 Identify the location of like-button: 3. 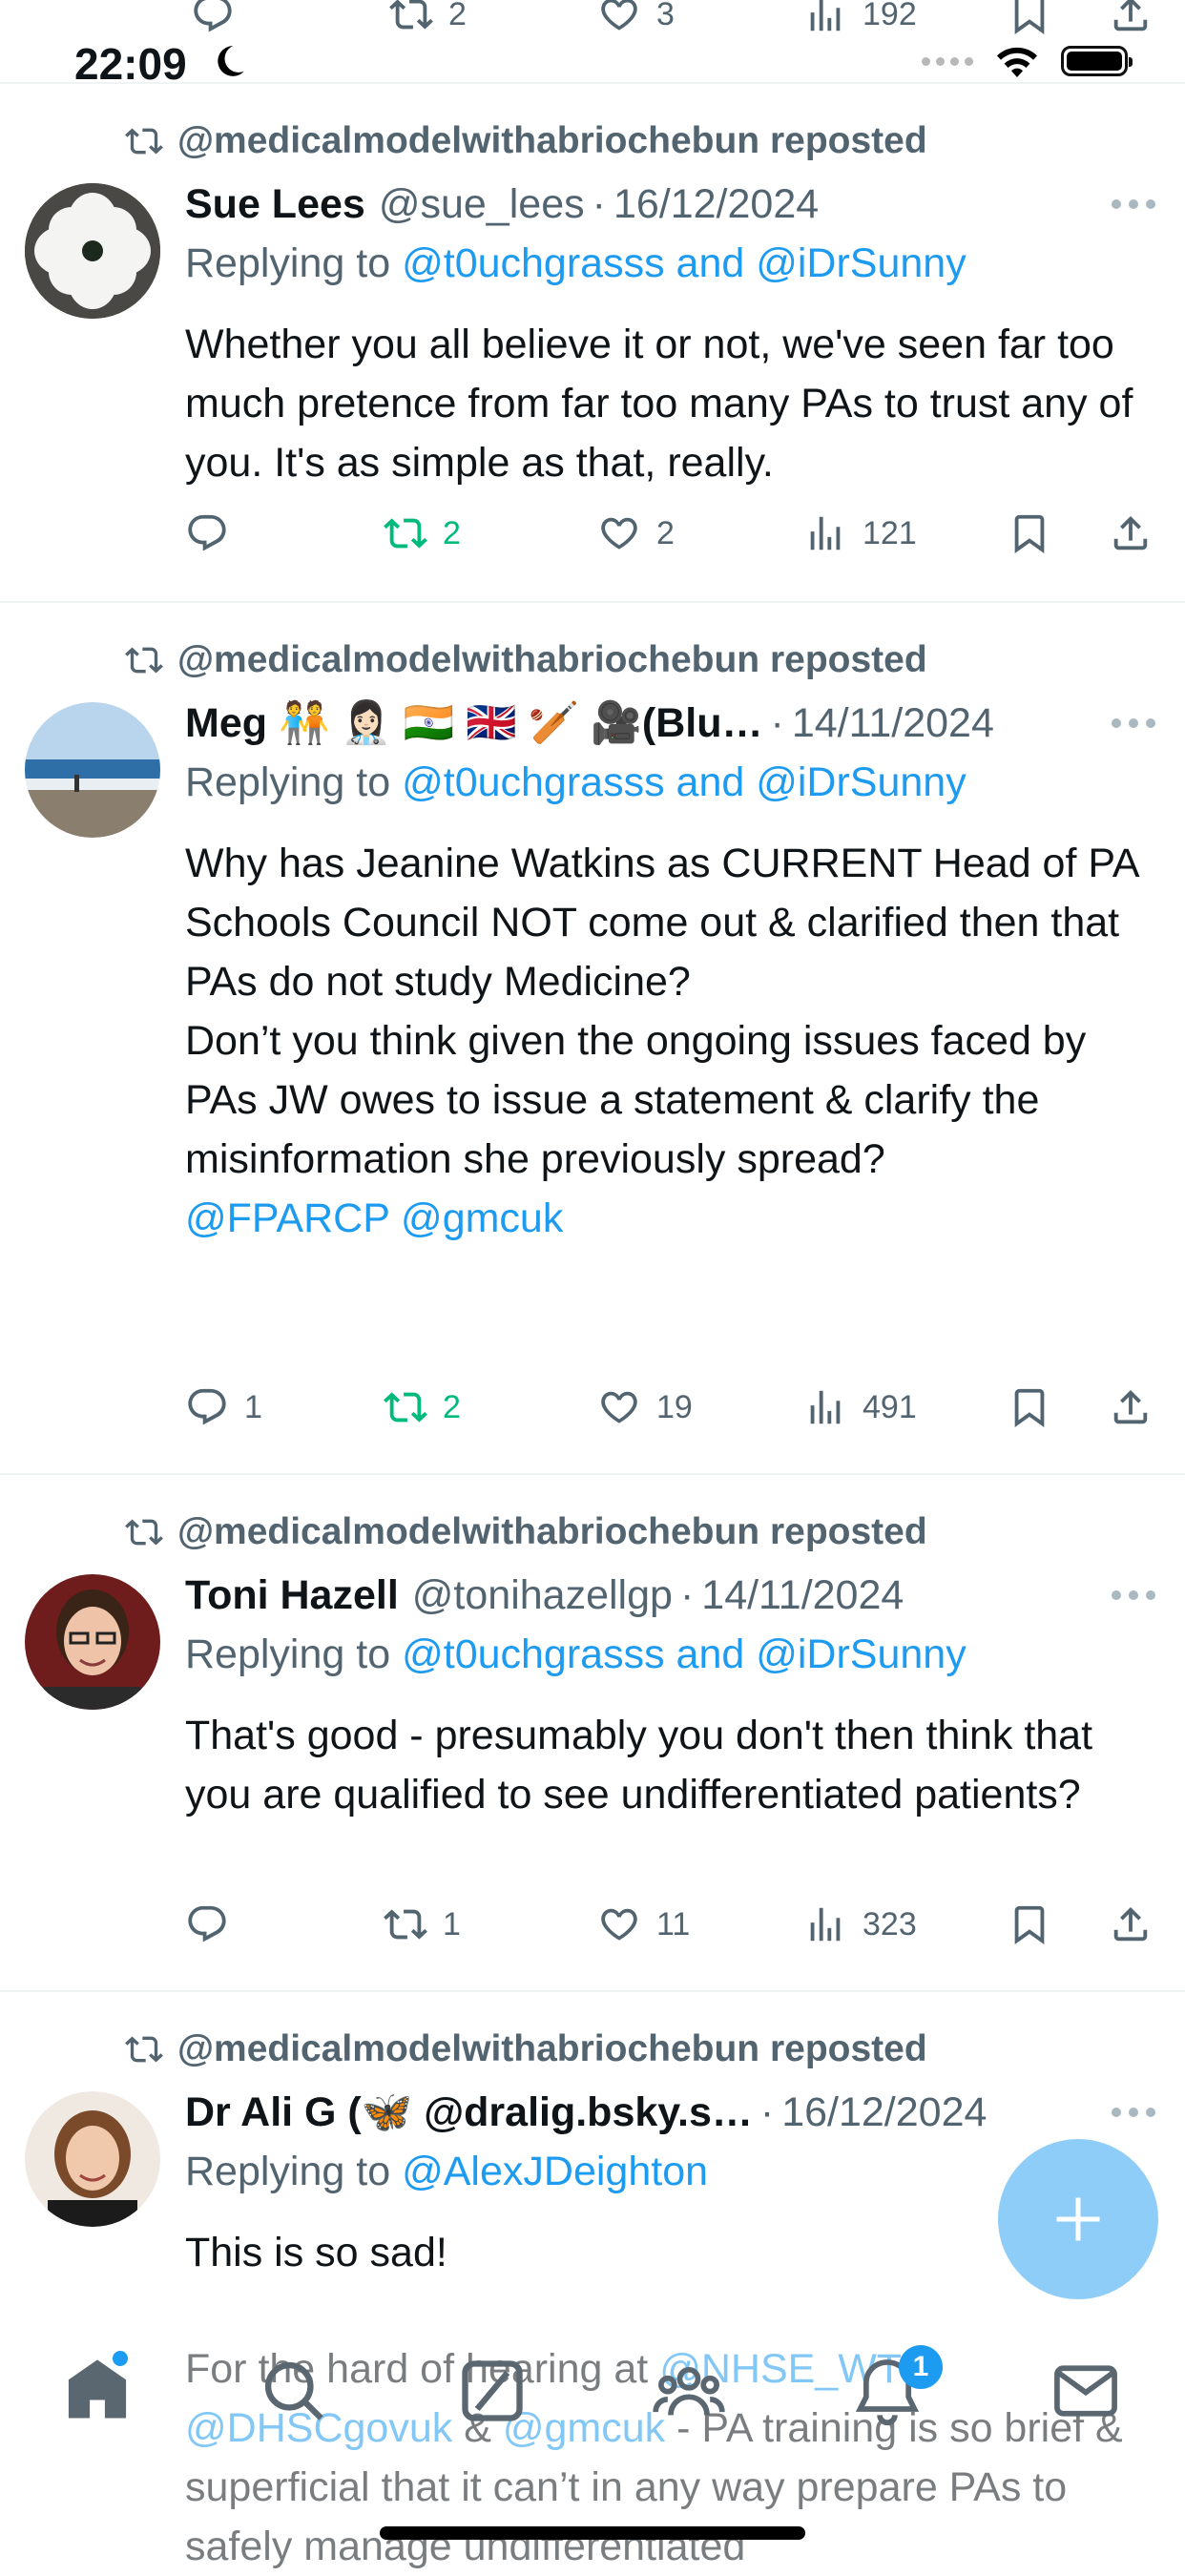
(636, 18).